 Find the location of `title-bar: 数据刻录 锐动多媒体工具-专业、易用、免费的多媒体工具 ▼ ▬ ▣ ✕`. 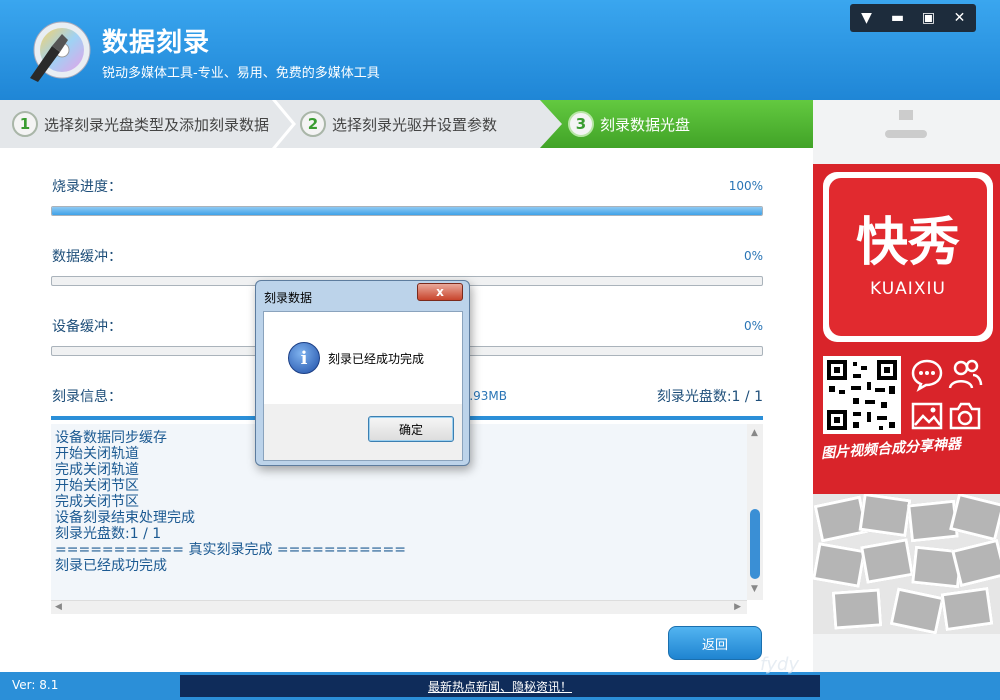

title-bar: 数据刻录 锐动多媒体工具-专业、易用、免费的多媒体工具 ▼ ▬ ▣ ✕ is located at coordinates (500, 50).